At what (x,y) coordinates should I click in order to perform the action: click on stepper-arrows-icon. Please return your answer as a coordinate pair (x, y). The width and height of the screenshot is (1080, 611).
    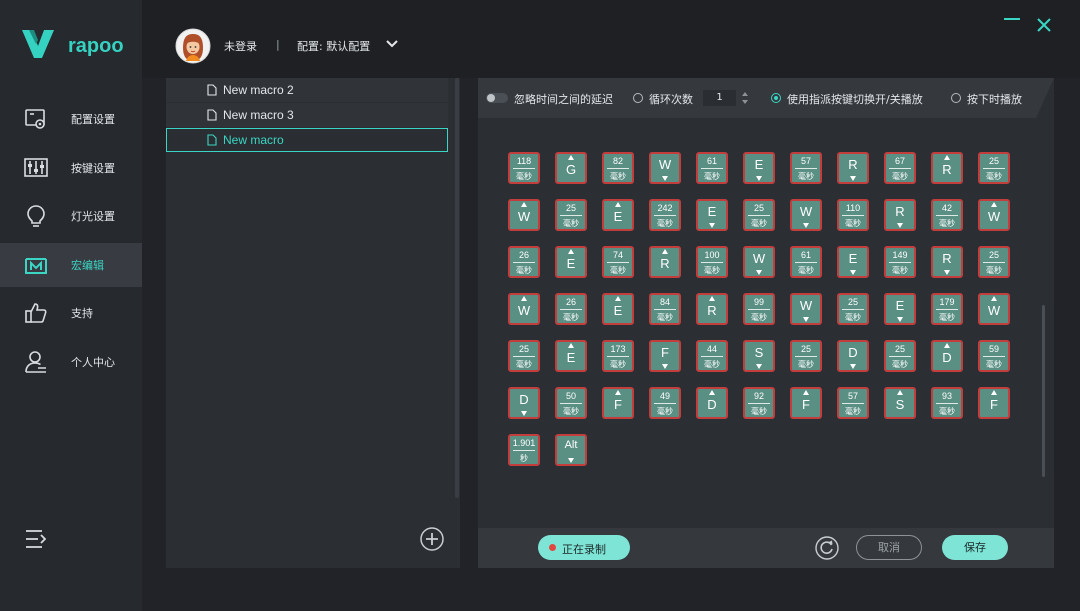
    Looking at the image, I should click on (745, 98).